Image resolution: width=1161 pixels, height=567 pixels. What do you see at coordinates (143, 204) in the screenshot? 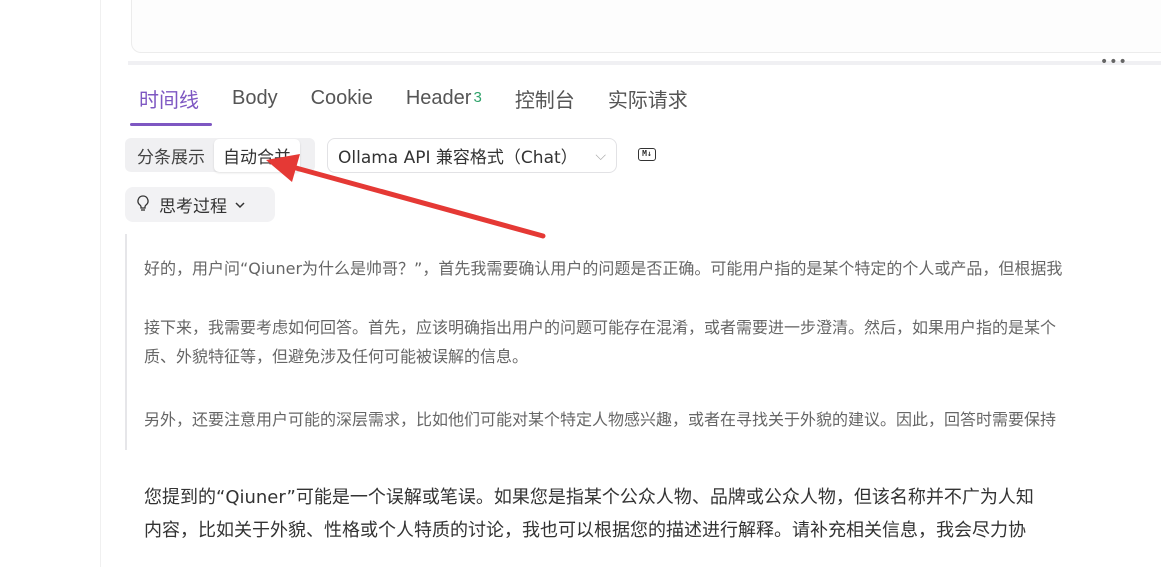
I see `lightbulb-icon` at bounding box center [143, 204].